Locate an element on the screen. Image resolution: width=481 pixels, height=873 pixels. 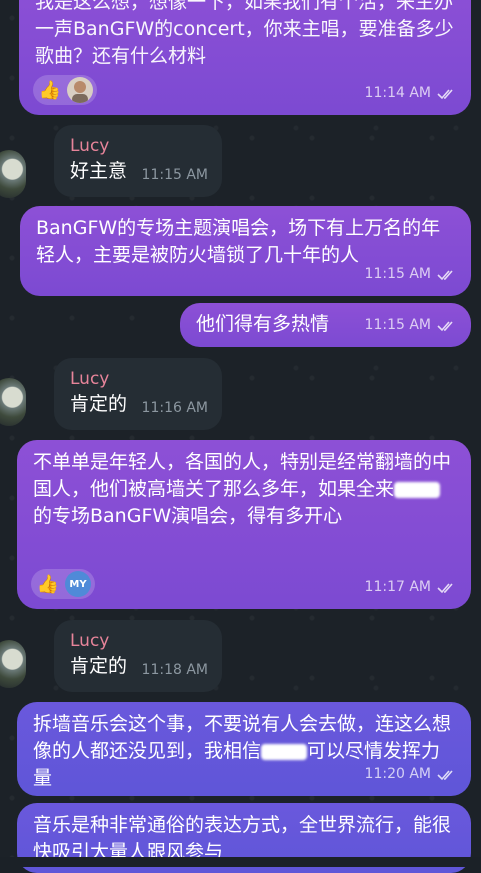
bottom-edge is located at coordinates (240, 862).